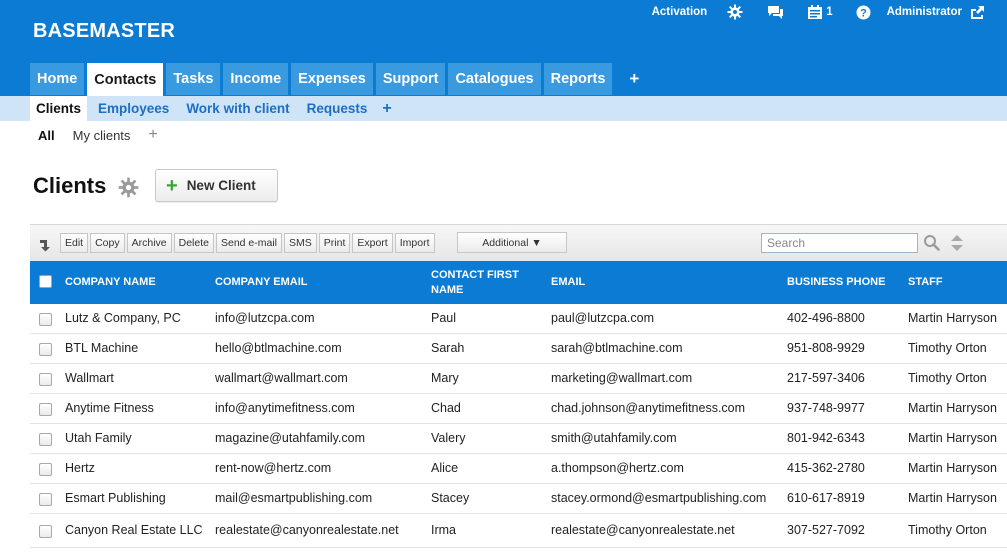 This screenshot has height=555, width=1007. Describe the element at coordinates (658, 498) in the screenshot. I see `email-cell: stacey.ormond@esmartpublishing.com` at that location.